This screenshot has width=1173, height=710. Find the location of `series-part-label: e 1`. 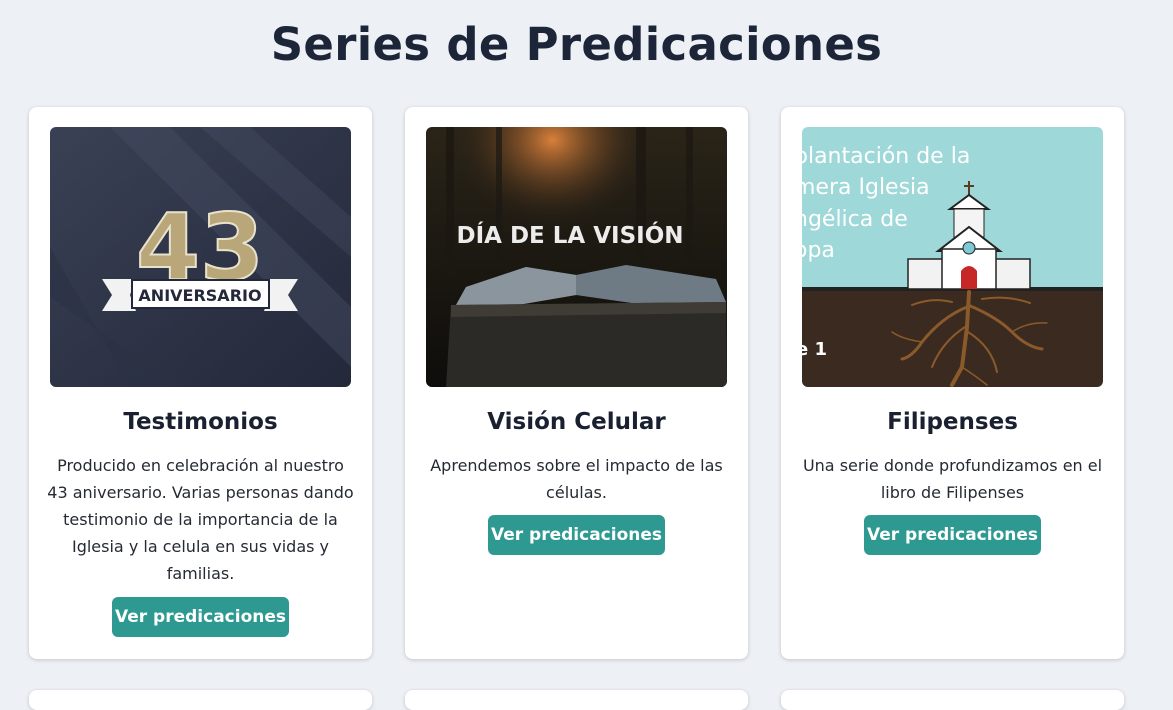

series-part-label: e 1 is located at coordinates (814, 349).